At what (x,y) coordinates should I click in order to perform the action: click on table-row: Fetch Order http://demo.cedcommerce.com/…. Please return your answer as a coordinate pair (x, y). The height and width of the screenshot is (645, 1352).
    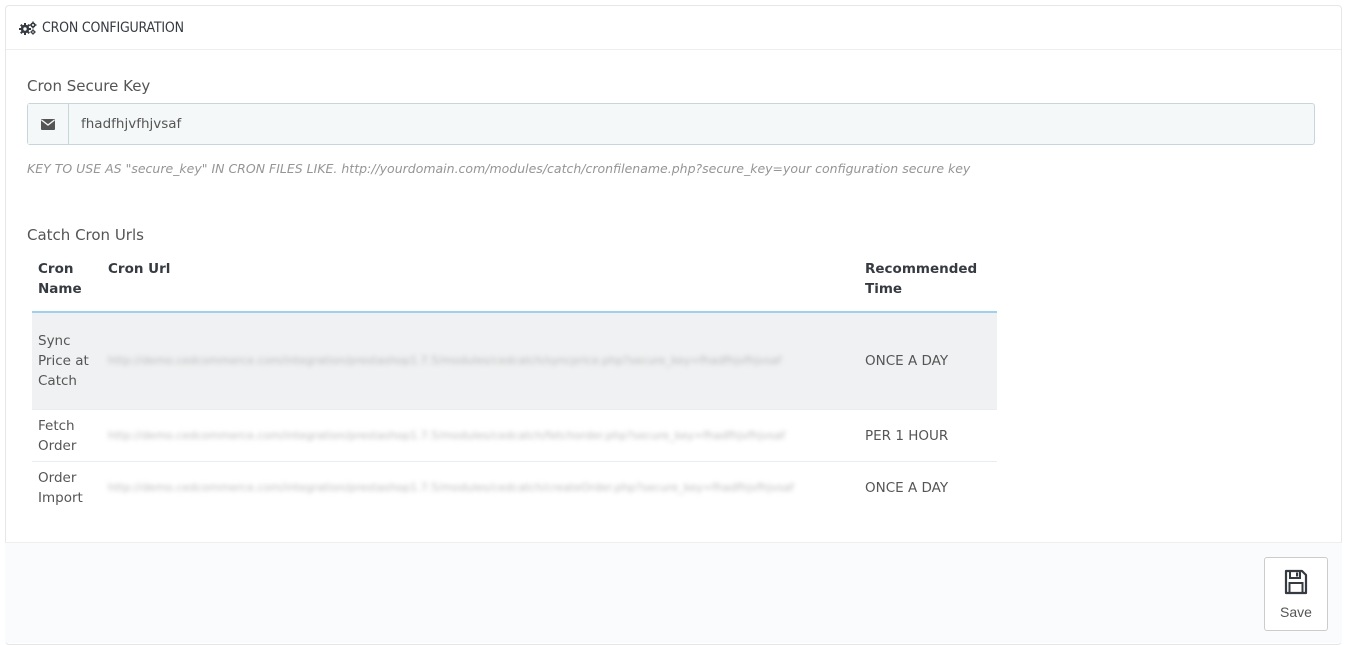
    Looking at the image, I should click on (514, 435).